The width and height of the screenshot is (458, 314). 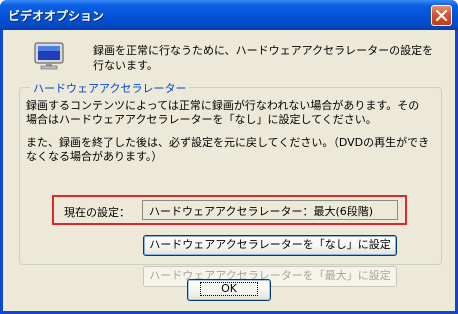 I want to click on close-button, so click(x=441, y=15).